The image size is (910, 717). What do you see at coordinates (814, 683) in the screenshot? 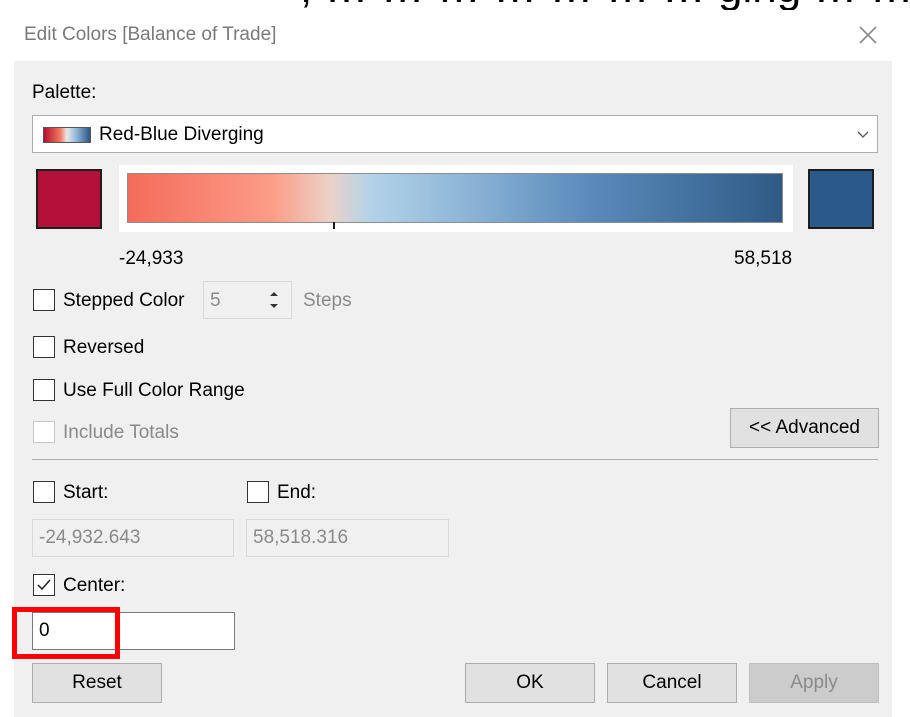
I see `apply-button: Apply` at bounding box center [814, 683].